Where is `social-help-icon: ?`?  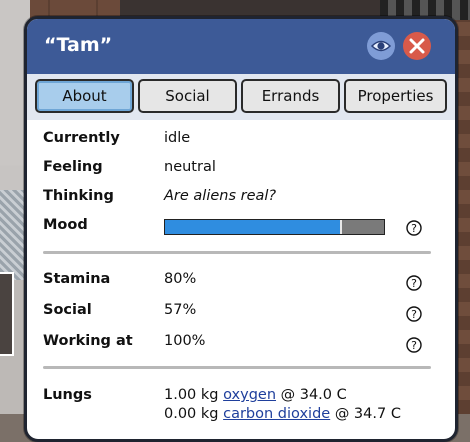
social-help-icon: ? is located at coordinates (414, 314).